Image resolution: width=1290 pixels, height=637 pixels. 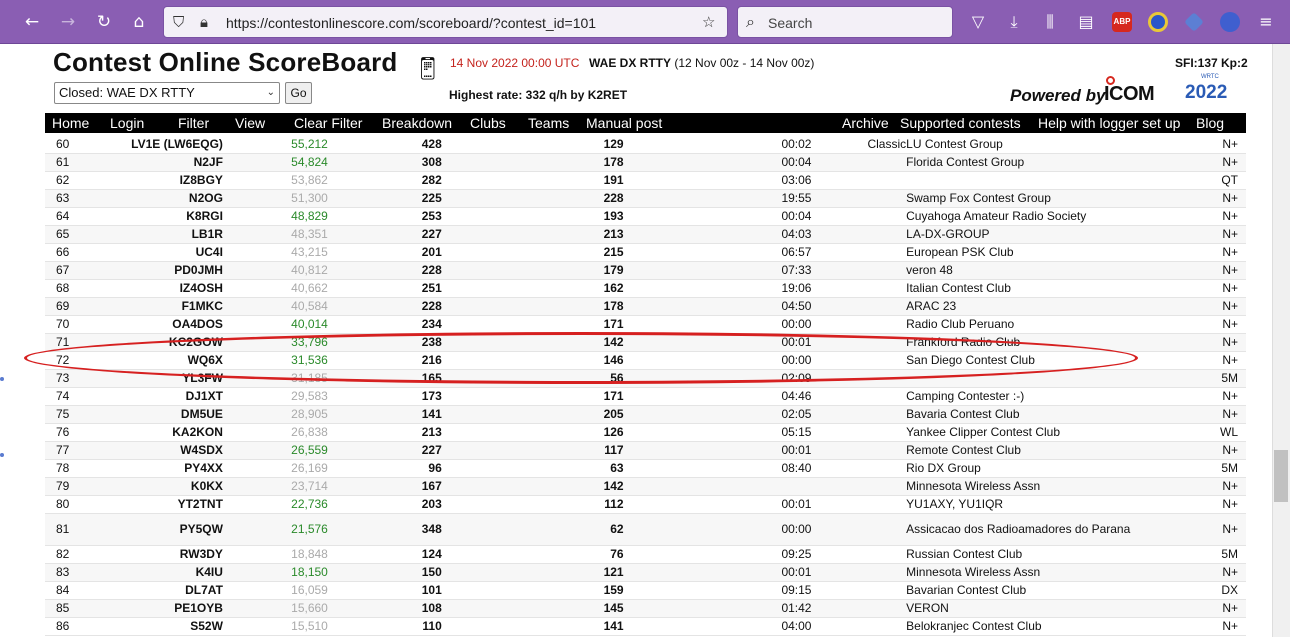 What do you see at coordinates (148, 360) in the screenshot?
I see `callsign-cell: WQ6X` at bounding box center [148, 360].